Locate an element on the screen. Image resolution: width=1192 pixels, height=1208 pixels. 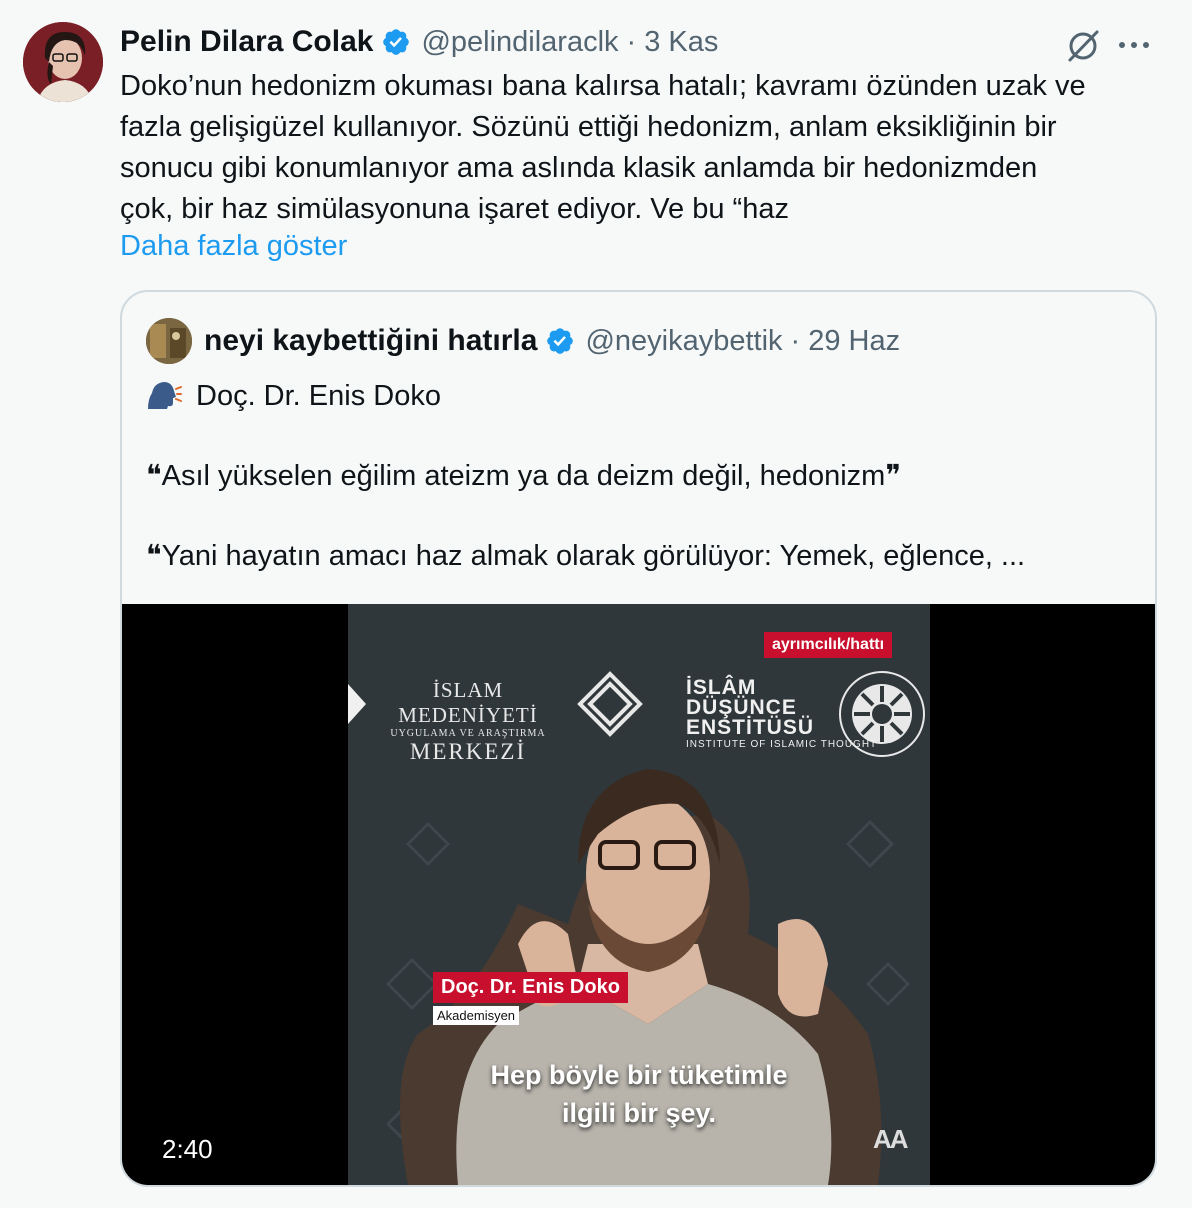
more-options-icon is located at coordinates (1134, 45).